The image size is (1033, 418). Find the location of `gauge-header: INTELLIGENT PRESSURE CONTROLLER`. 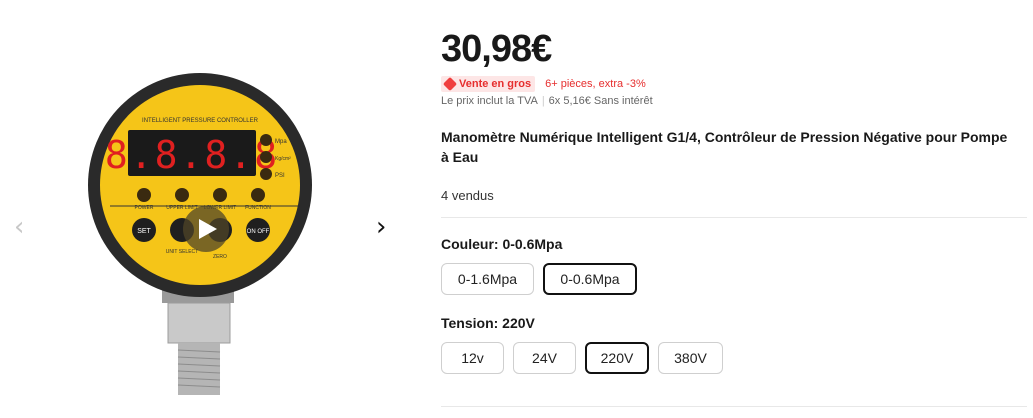

gauge-header: INTELLIGENT PRESSURE CONTROLLER is located at coordinates (200, 121).